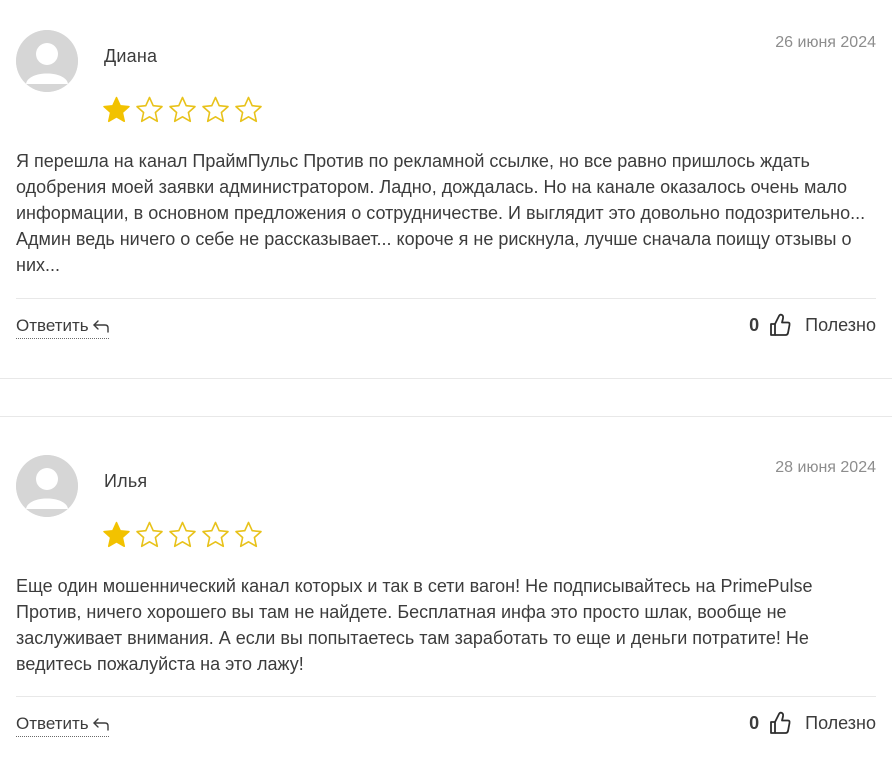 This screenshot has height=767, width=892. What do you see at coordinates (126, 481) in the screenshot?
I see `review-author: Илья` at bounding box center [126, 481].